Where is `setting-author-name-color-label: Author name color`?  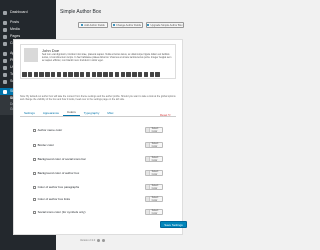
setting-author-name-color-label: Author name color is located at coordinates (47, 130).